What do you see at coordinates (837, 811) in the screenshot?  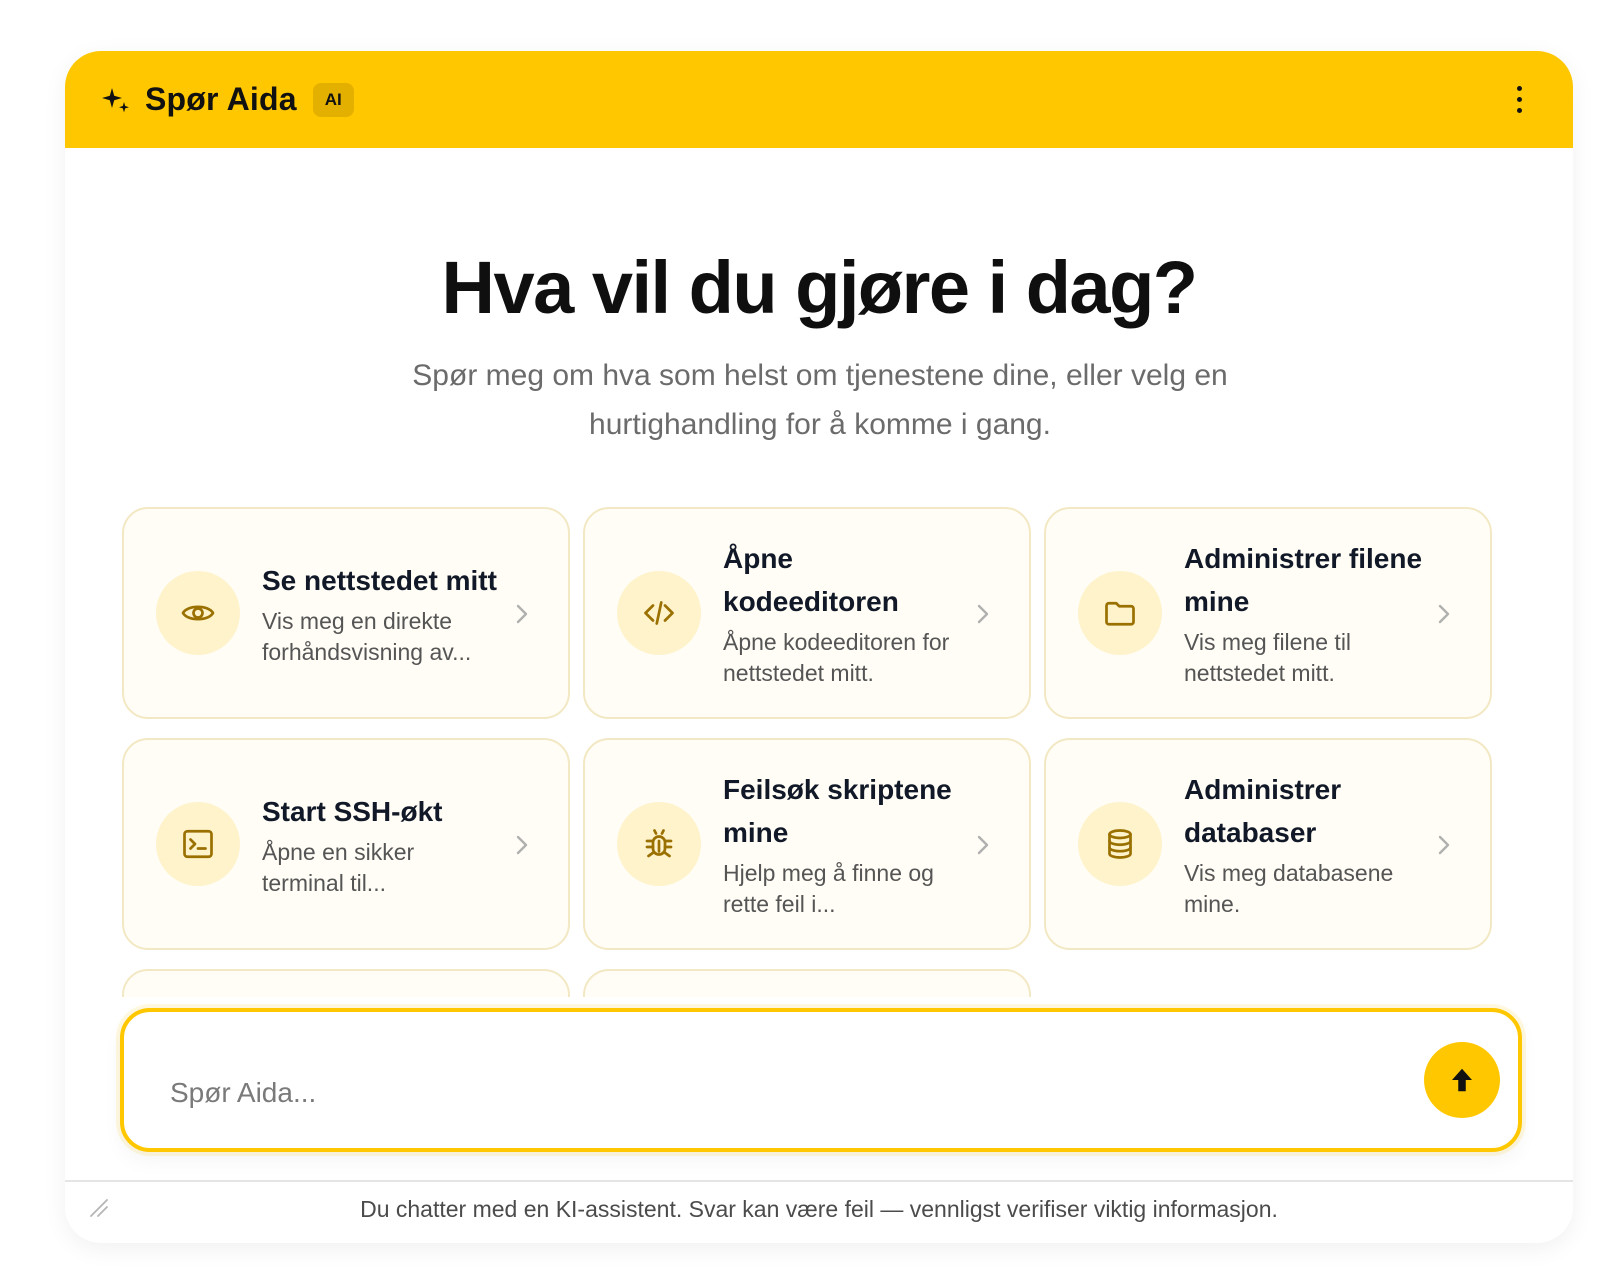 I see `action-title: Feilsøk skriptene mine` at bounding box center [837, 811].